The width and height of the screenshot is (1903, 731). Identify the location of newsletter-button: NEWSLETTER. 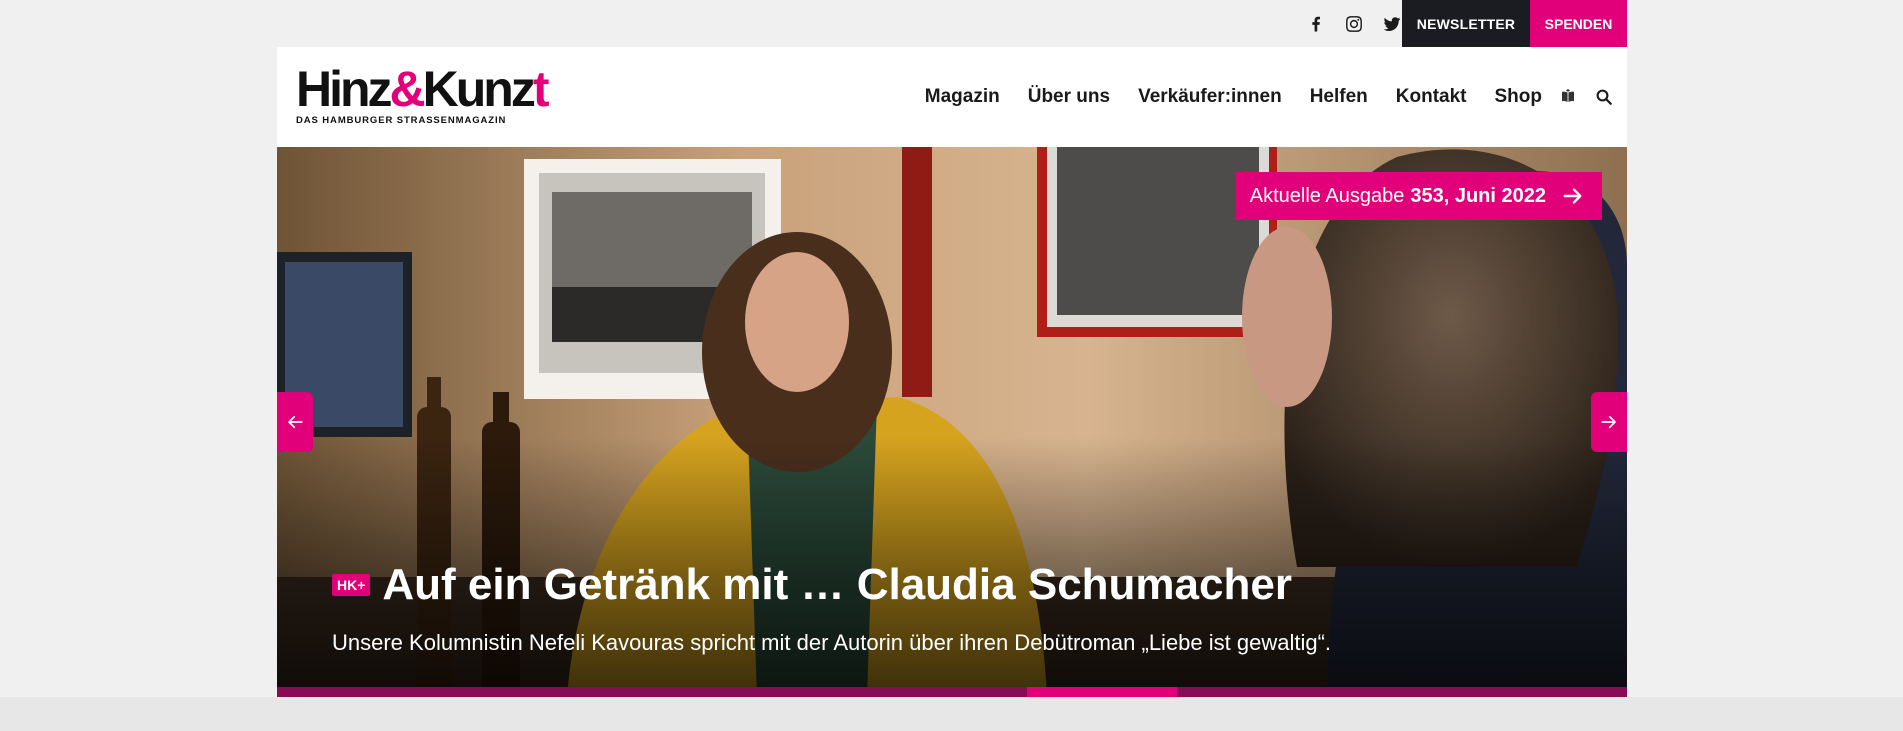
(1466, 23).